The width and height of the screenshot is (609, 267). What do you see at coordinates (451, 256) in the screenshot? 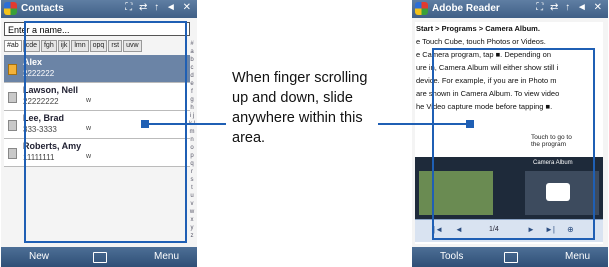
I see `tools-softkey: Tools` at bounding box center [451, 256].